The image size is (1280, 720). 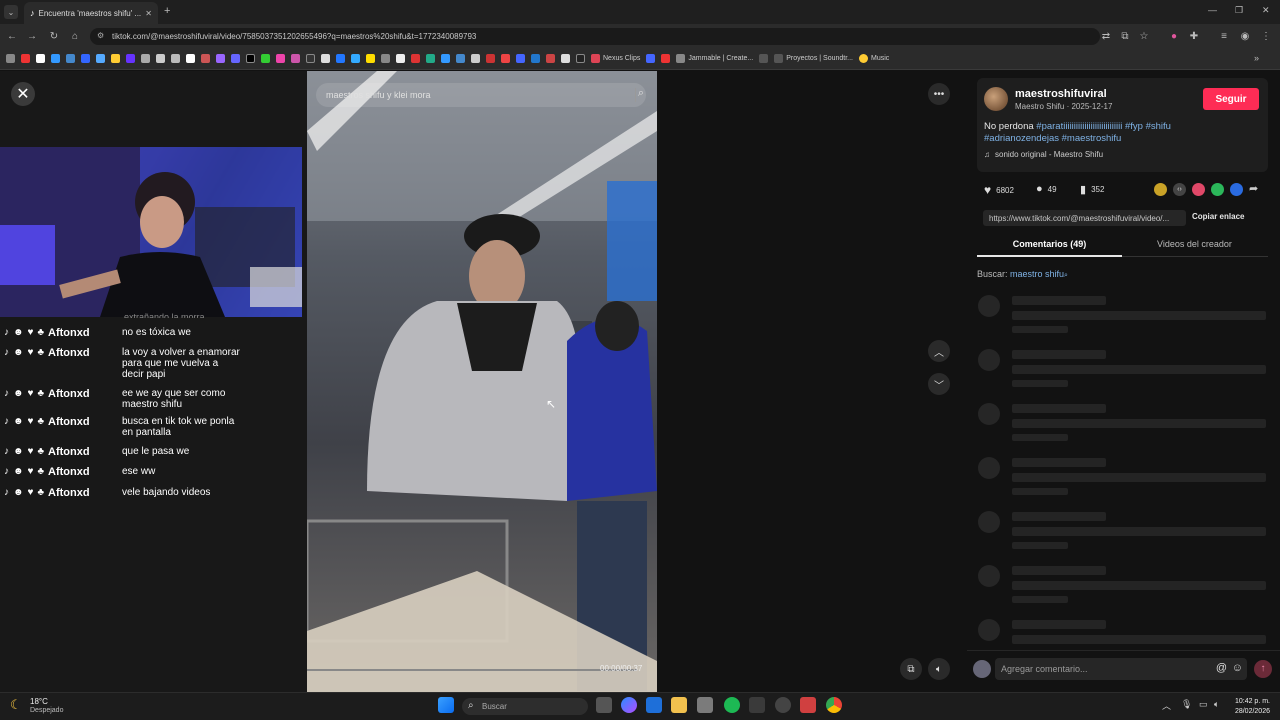 What do you see at coordinates (1217, 189) in the screenshot?
I see `whatsapp-icon` at bounding box center [1217, 189].